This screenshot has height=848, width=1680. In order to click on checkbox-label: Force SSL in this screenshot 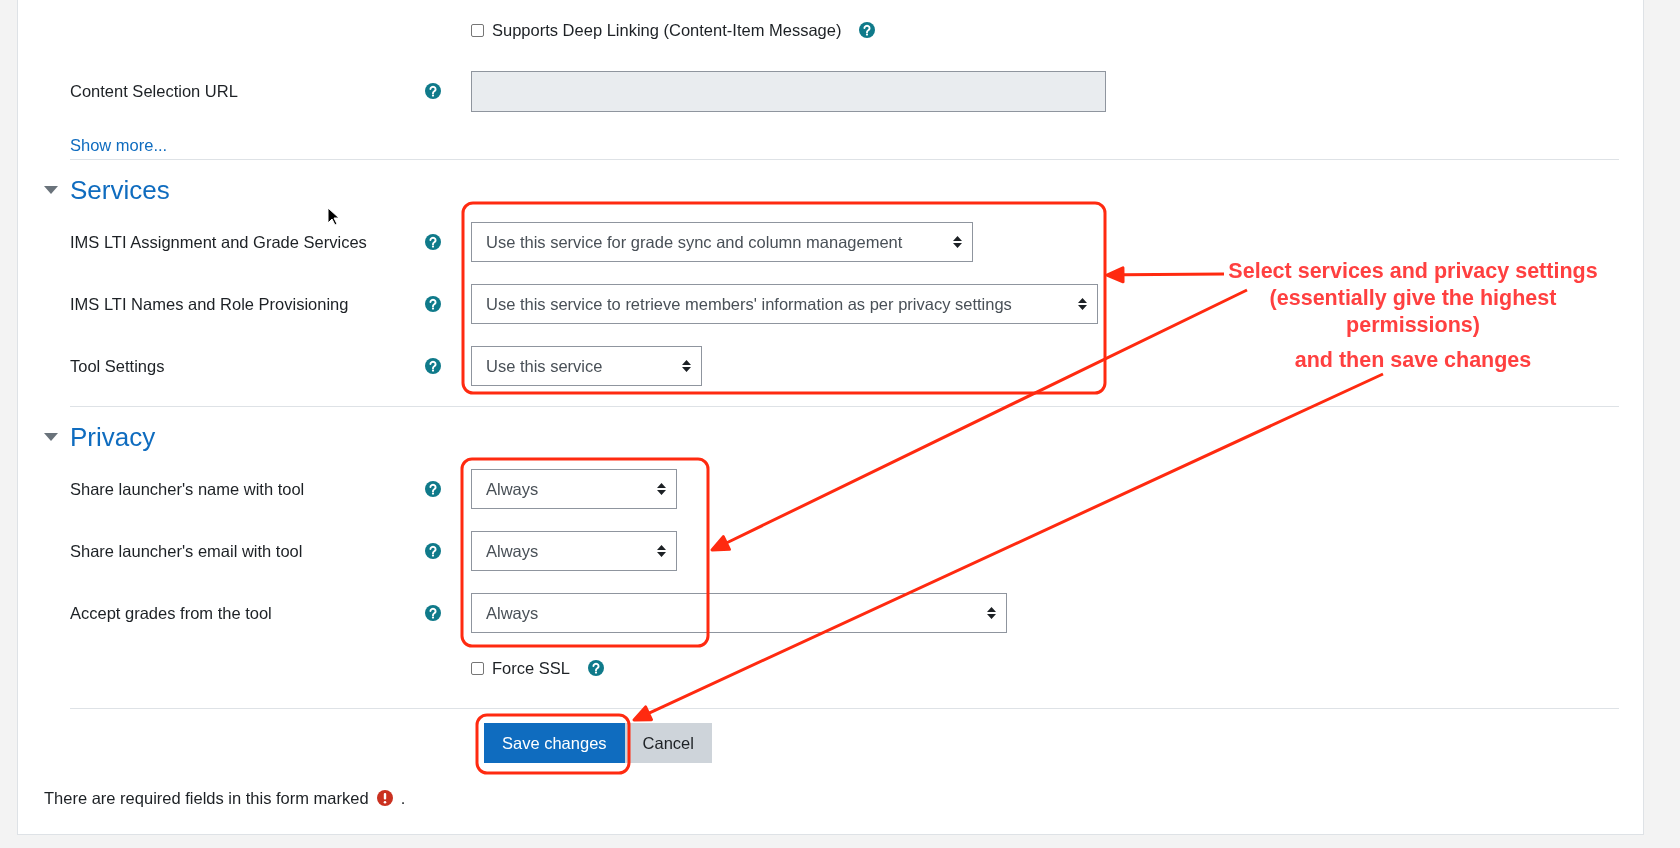, I will do `click(531, 668)`.